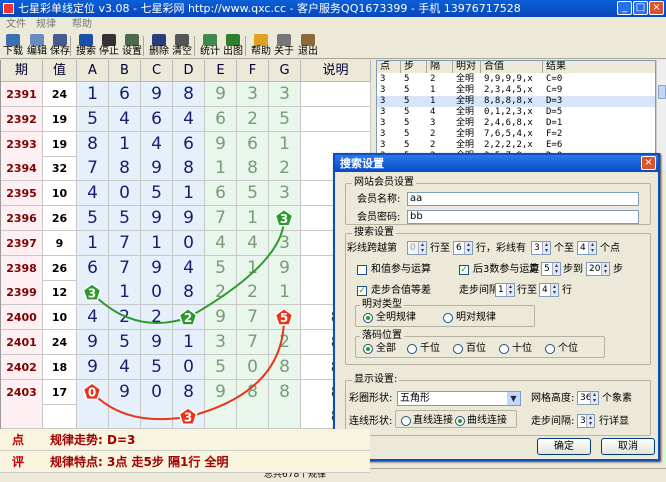 The height and width of the screenshot is (482, 666). Describe the element at coordinates (433, 420) in the screenshot. I see `line-straight-label: 直线连接` at that location.